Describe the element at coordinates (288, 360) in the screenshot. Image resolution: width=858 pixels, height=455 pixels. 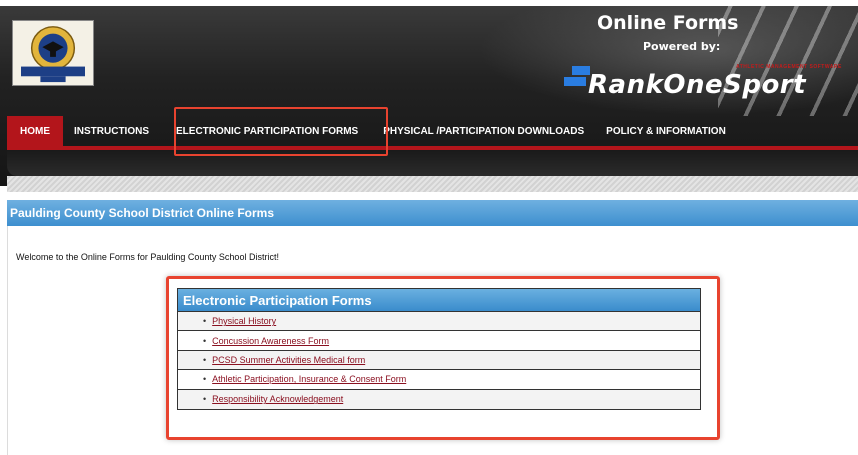
I see `link-summer-activities-medical-form: PCSD Summer Activities Medical form` at that location.